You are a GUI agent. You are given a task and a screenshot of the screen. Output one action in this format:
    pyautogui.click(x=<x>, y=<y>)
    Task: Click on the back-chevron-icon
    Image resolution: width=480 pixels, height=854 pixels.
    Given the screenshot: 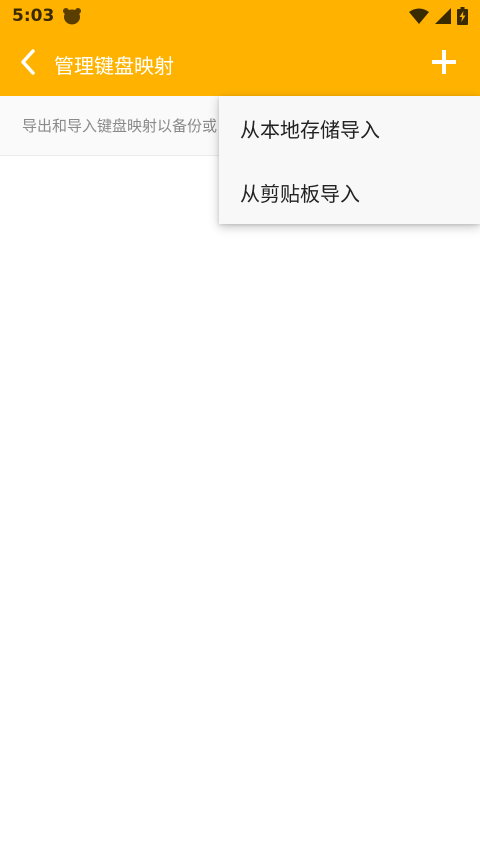 What is the action you would take?
    pyautogui.click(x=28, y=64)
    